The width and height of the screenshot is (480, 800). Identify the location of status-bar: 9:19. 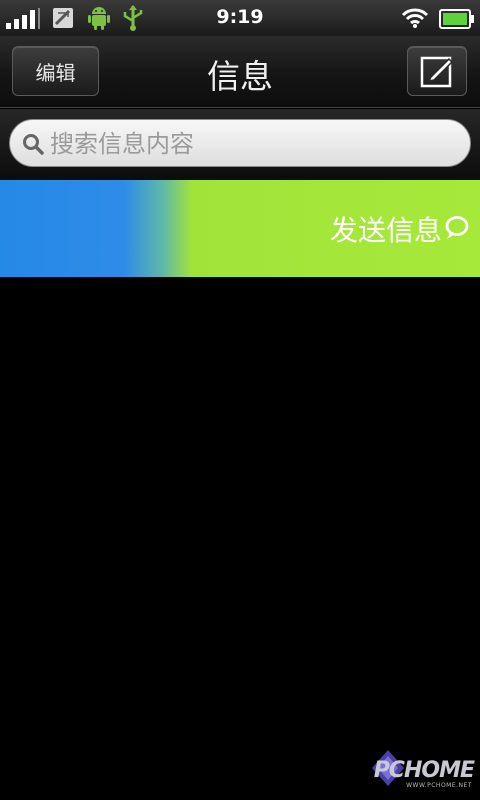
(240, 18).